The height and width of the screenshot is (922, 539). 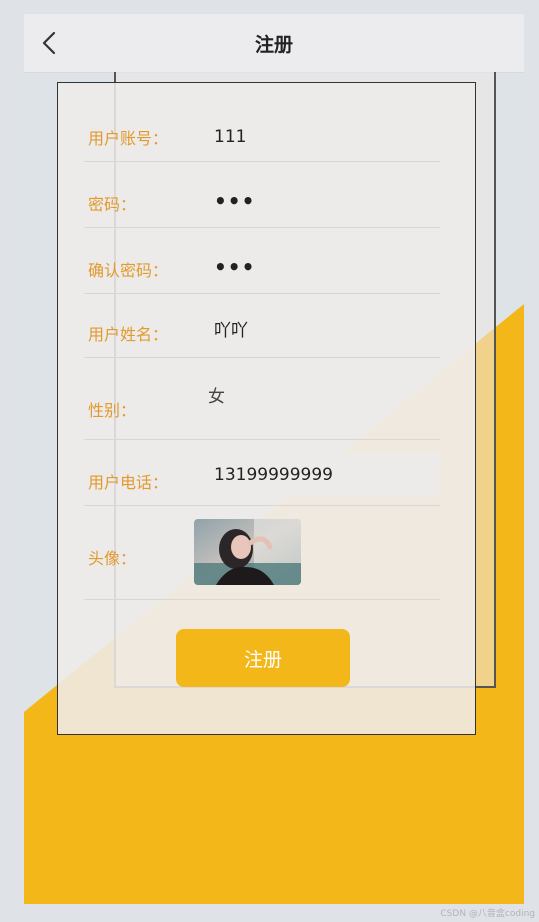 What do you see at coordinates (128, 334) in the screenshot?
I see `name-label: 用户姓名：` at bounding box center [128, 334].